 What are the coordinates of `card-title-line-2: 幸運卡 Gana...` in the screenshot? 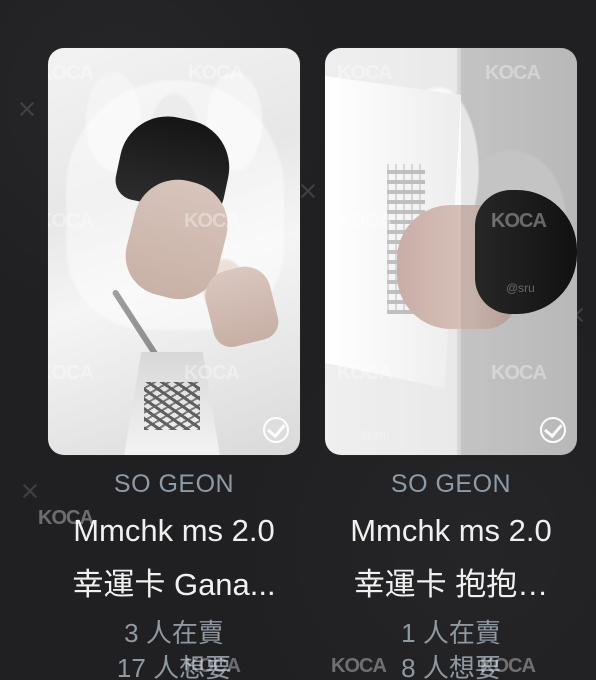 It's located at (174, 581).